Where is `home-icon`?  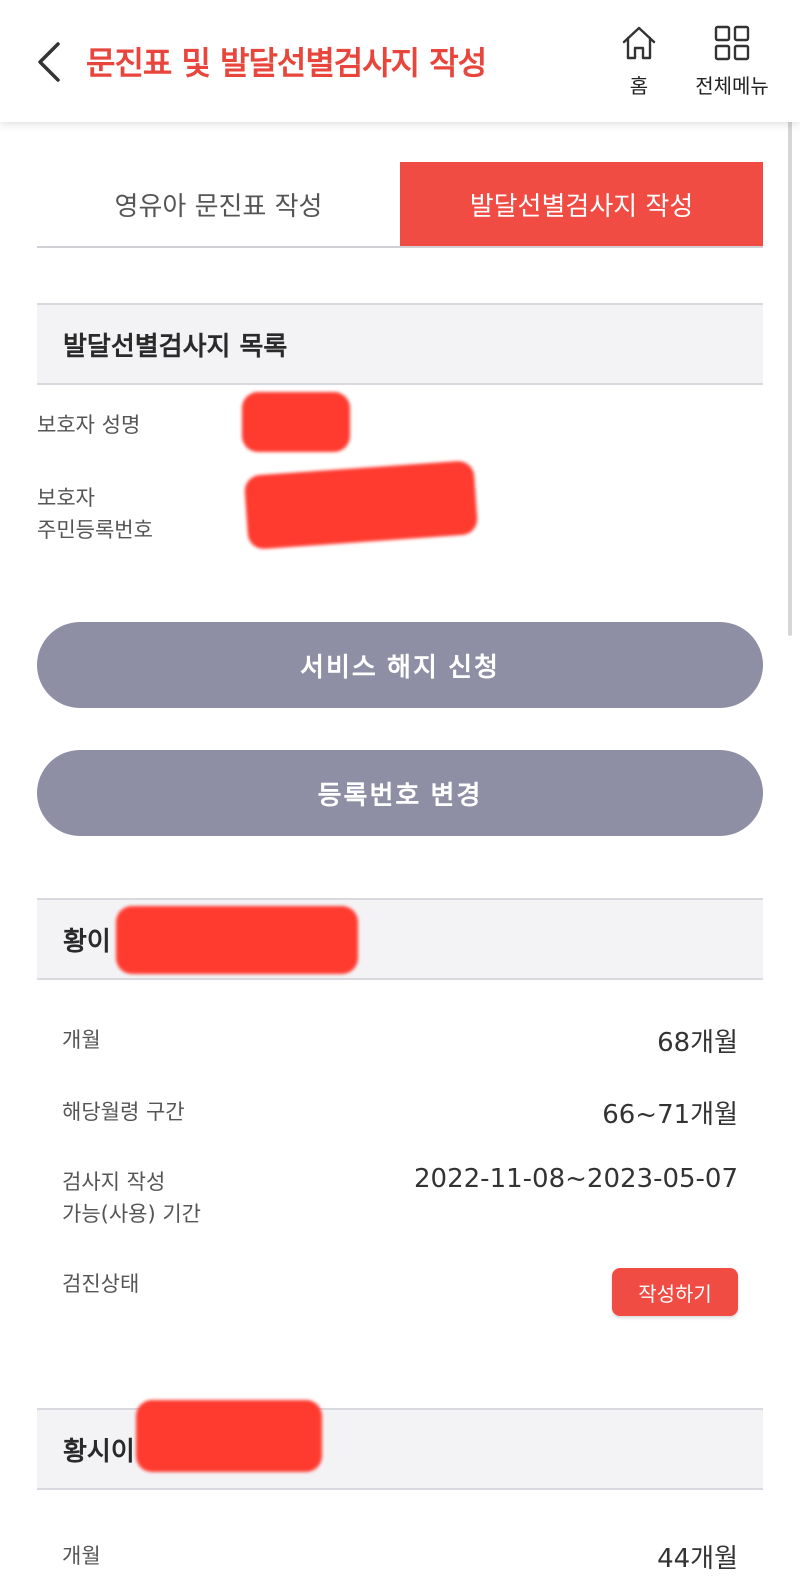
home-icon is located at coordinates (639, 43).